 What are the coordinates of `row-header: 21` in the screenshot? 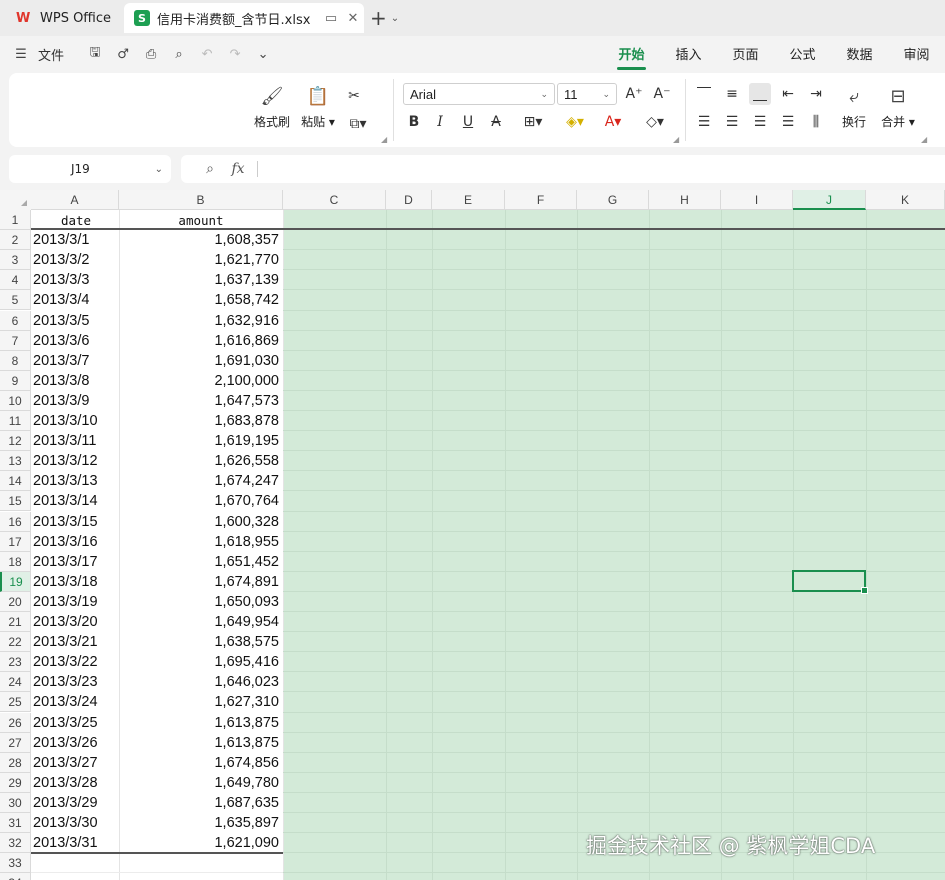 It's located at (15, 622).